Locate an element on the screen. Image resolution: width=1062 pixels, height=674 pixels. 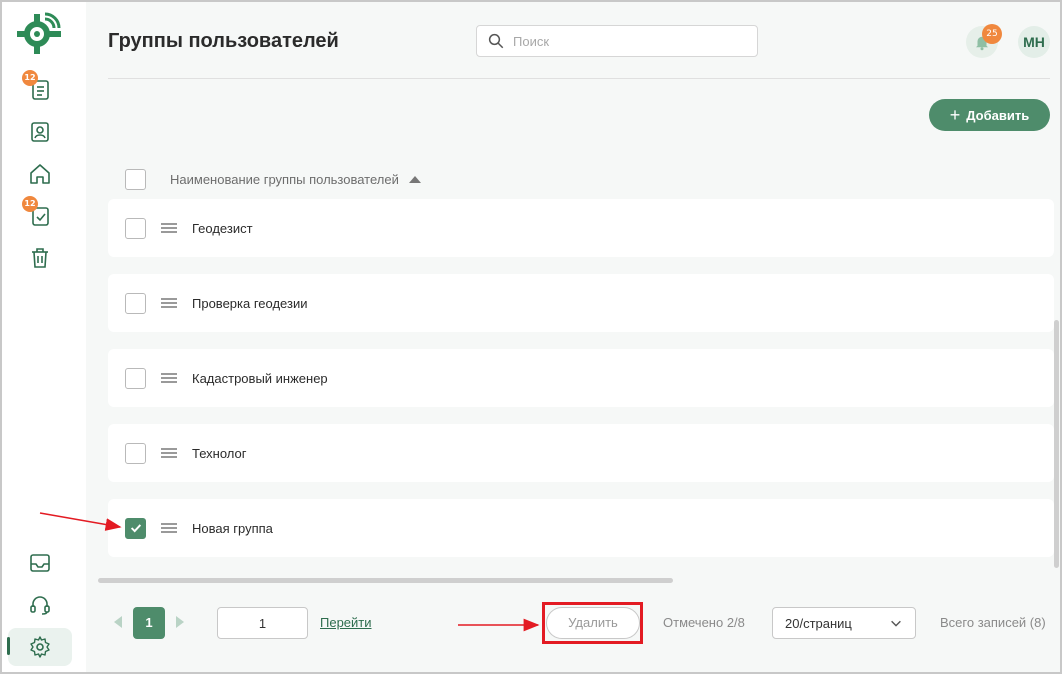
sidebar-item-trash is located at coordinates (40, 258).